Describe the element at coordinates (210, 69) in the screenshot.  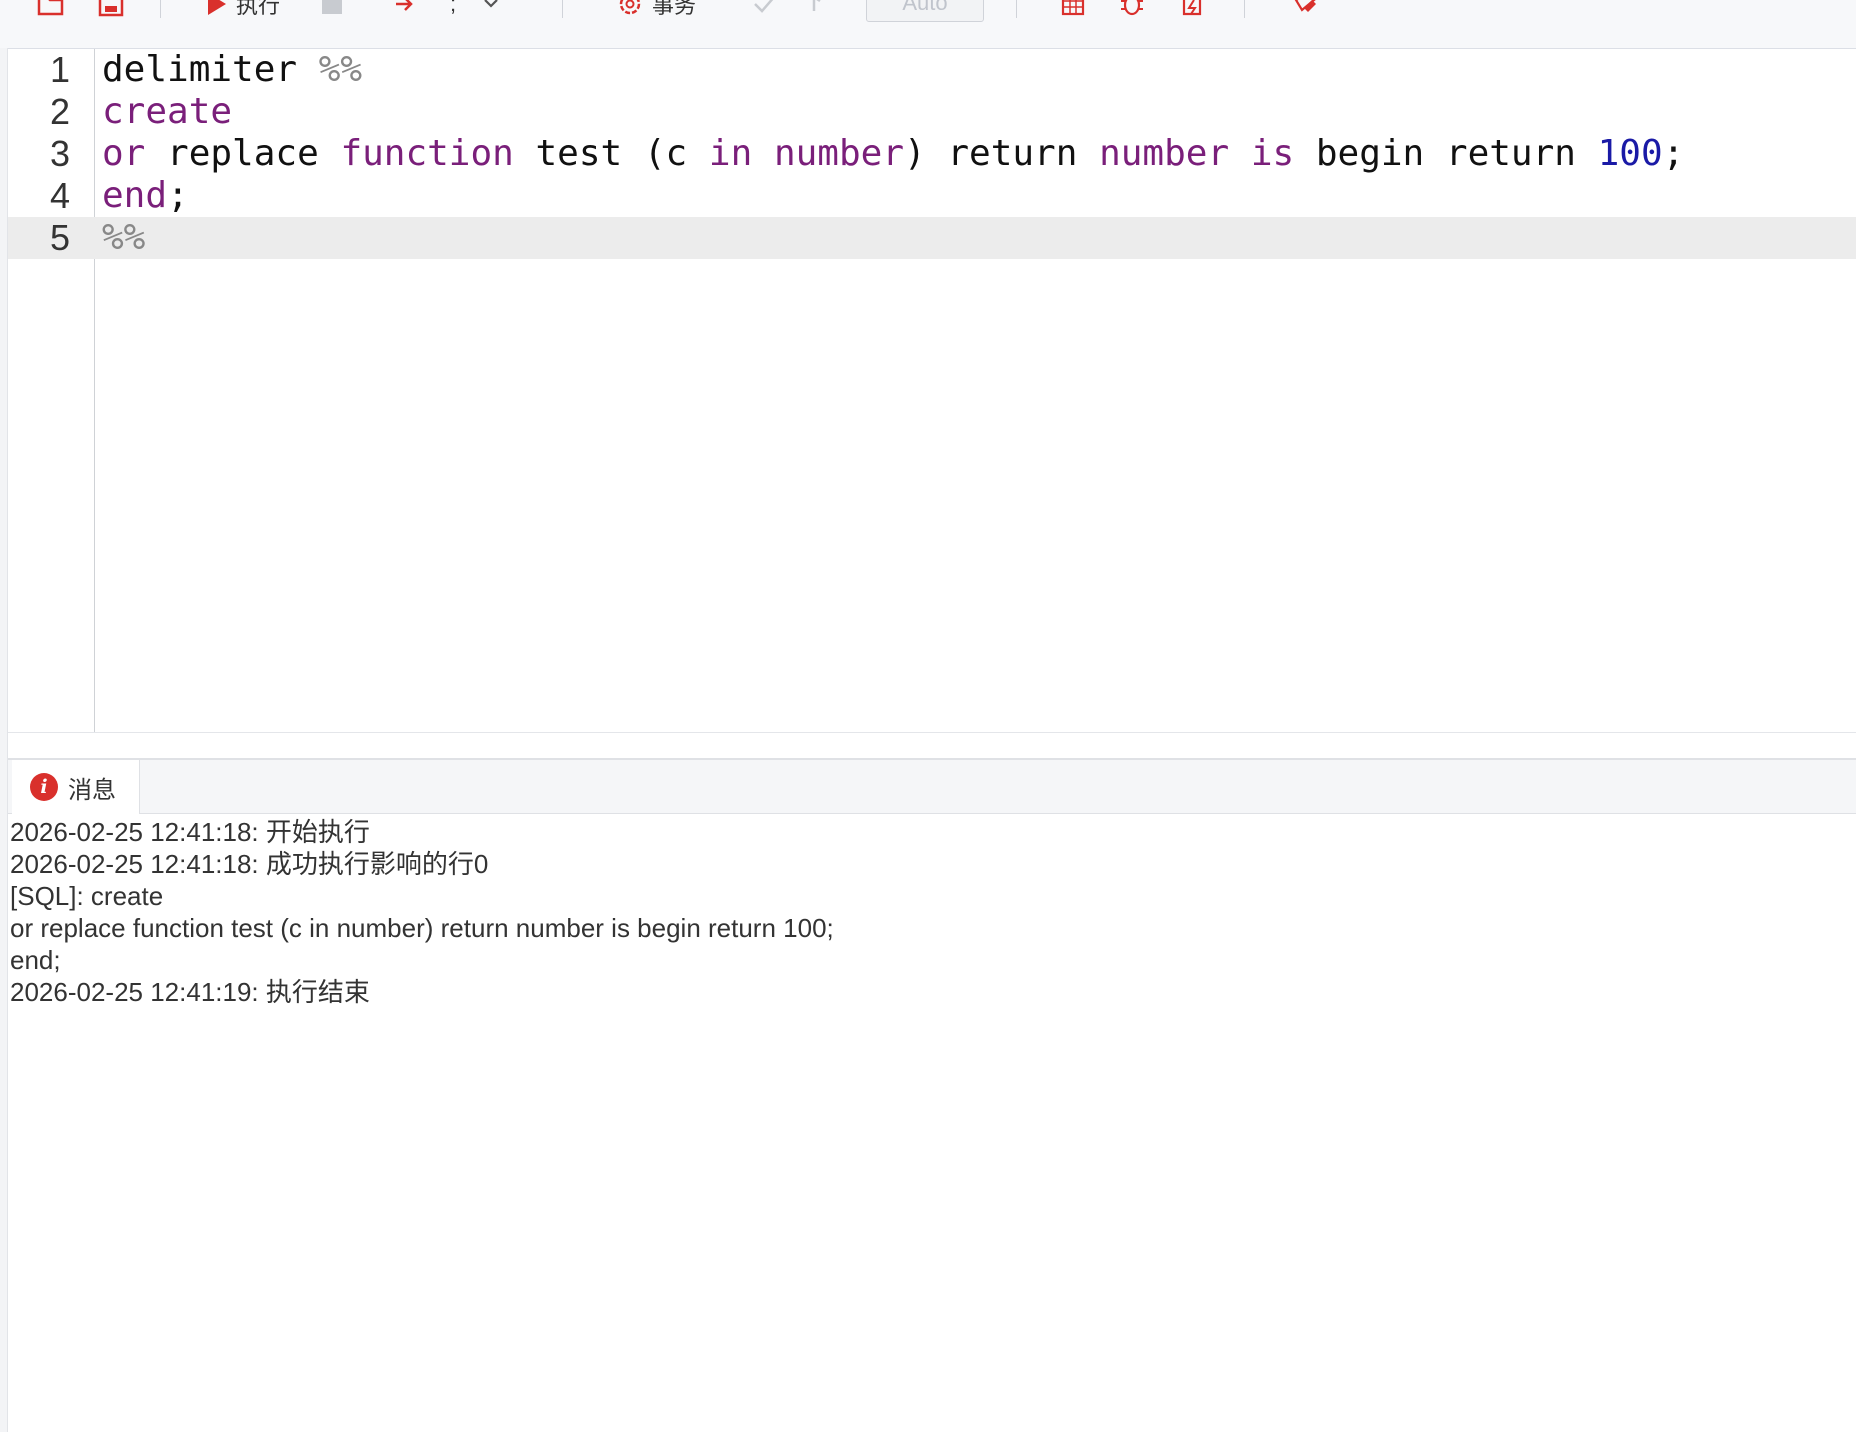
I see `token-identifier: delimiter` at that location.